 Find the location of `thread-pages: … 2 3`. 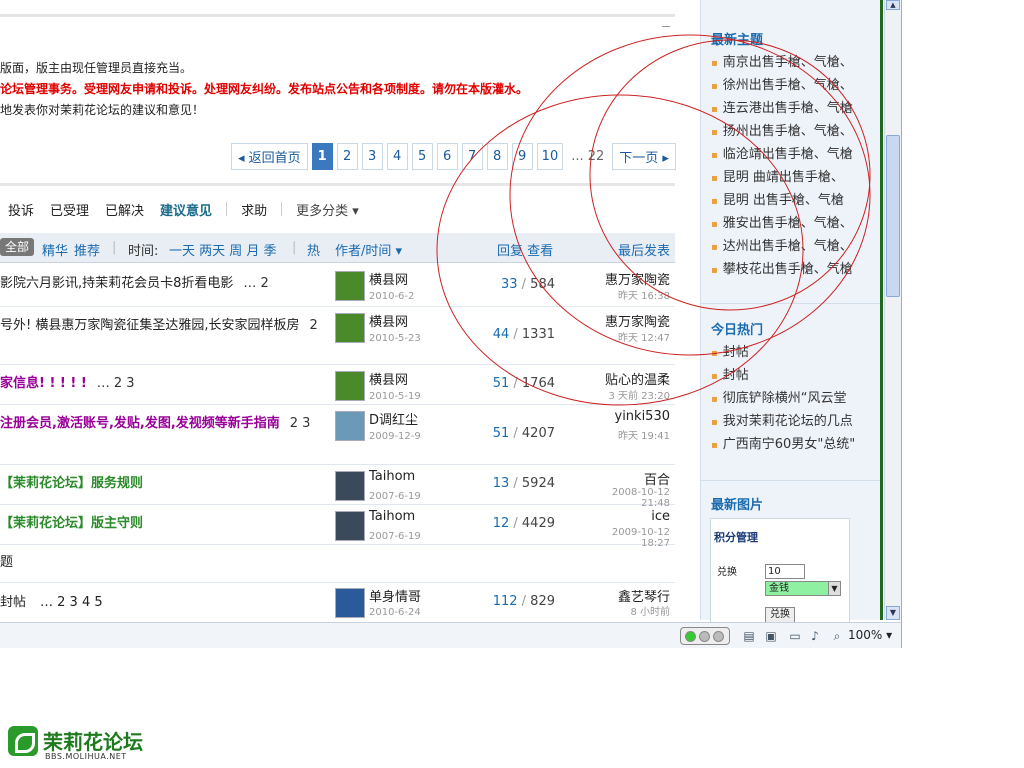

thread-pages: … 2 3 is located at coordinates (116, 383).